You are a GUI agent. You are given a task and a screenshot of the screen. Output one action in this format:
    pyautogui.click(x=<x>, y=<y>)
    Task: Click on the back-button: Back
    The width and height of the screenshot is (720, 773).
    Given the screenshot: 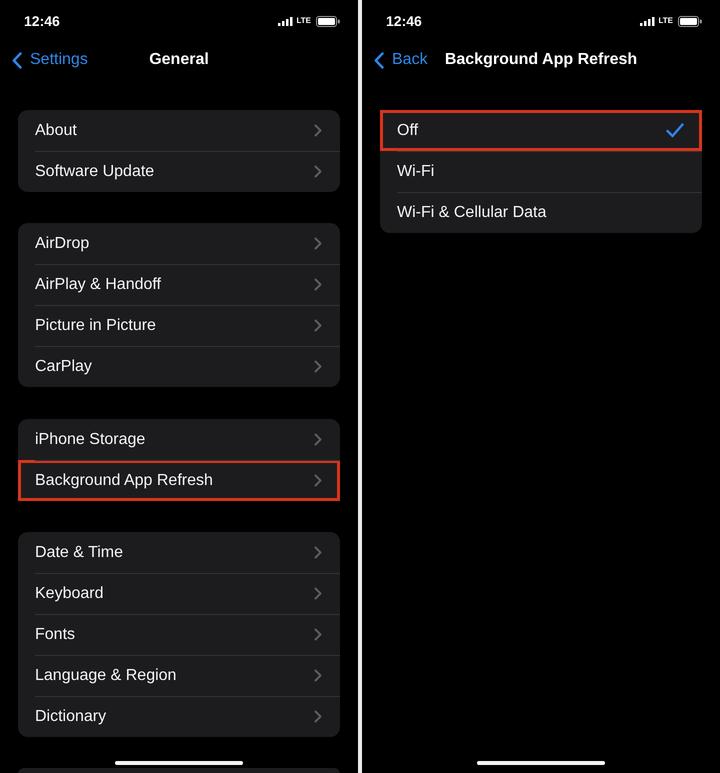 What is the action you would take?
    pyautogui.click(x=395, y=60)
    